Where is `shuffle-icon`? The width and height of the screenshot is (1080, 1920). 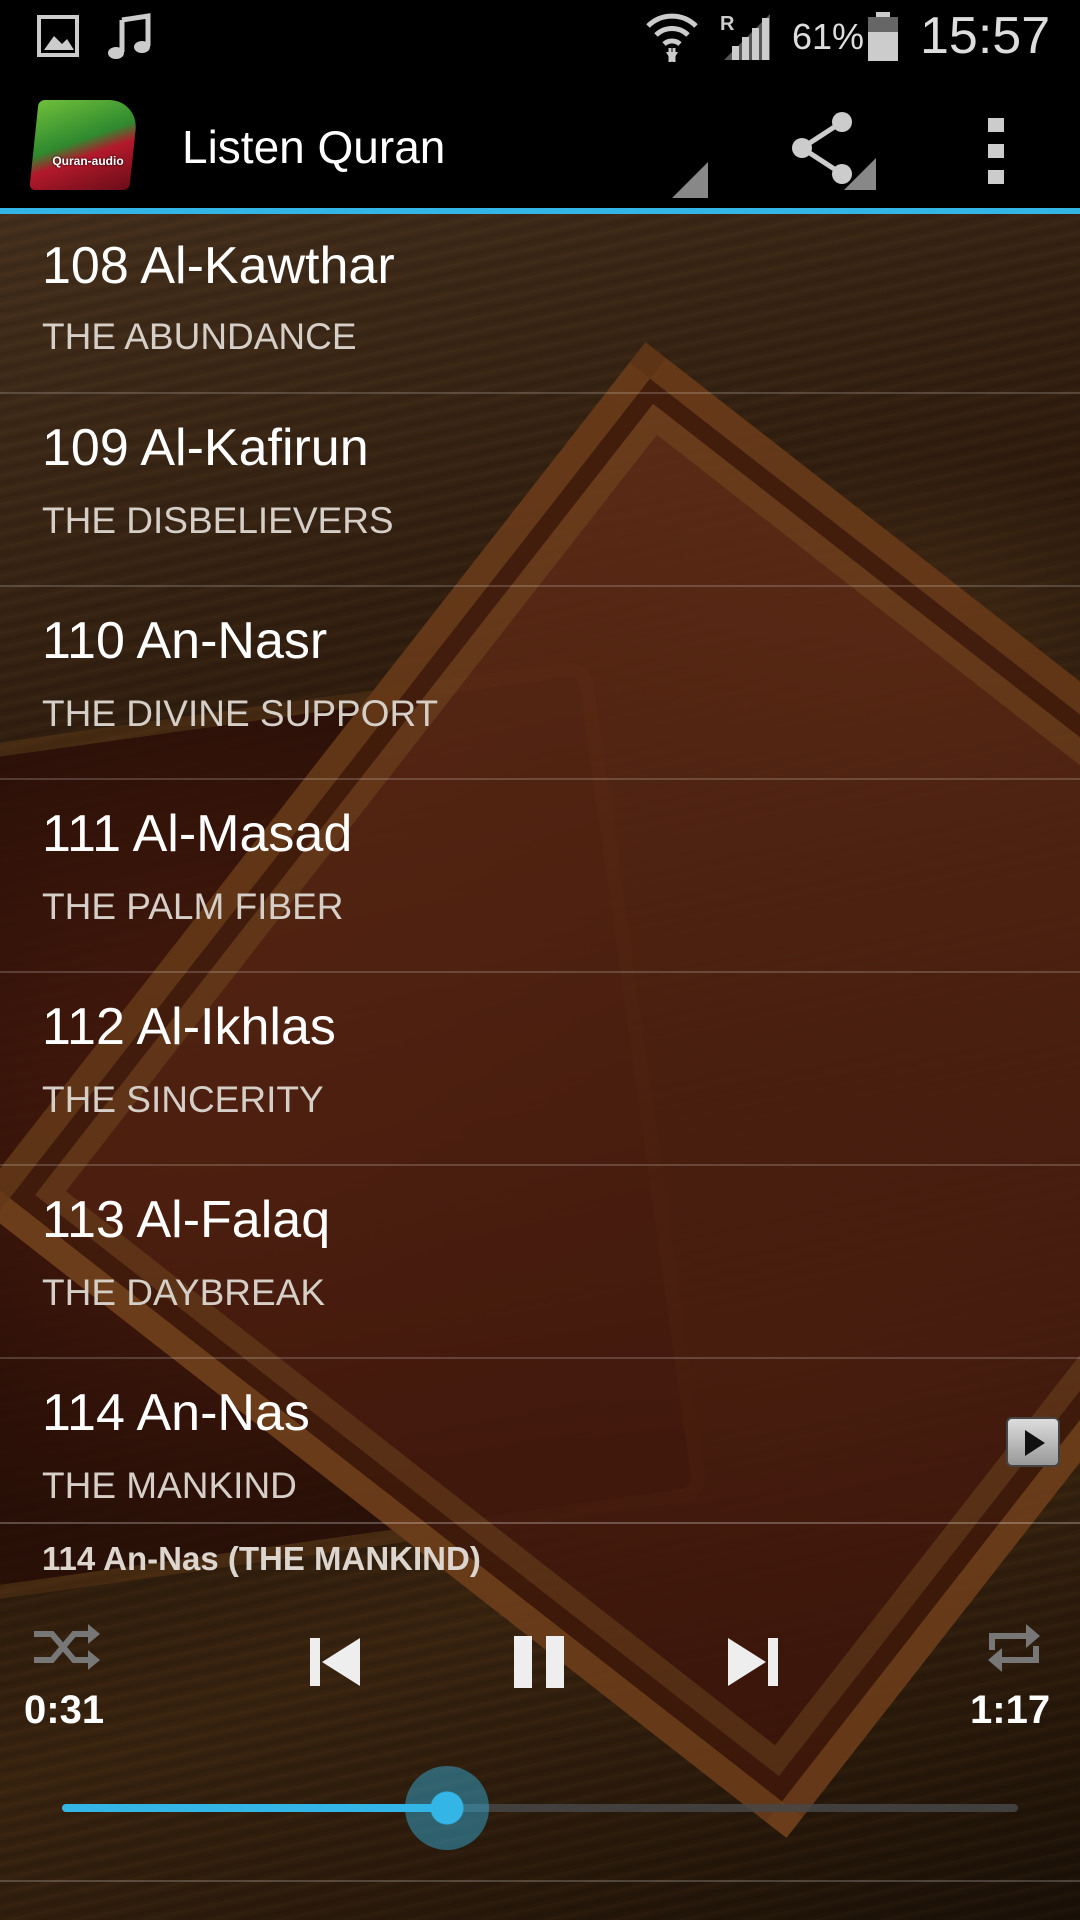
shuffle-icon is located at coordinates (67, 1649).